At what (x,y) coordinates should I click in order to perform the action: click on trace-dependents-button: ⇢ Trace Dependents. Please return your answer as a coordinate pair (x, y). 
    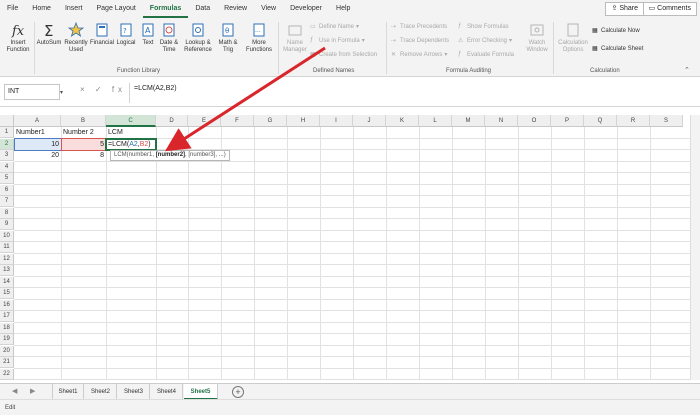
    Looking at the image, I should click on (420, 41).